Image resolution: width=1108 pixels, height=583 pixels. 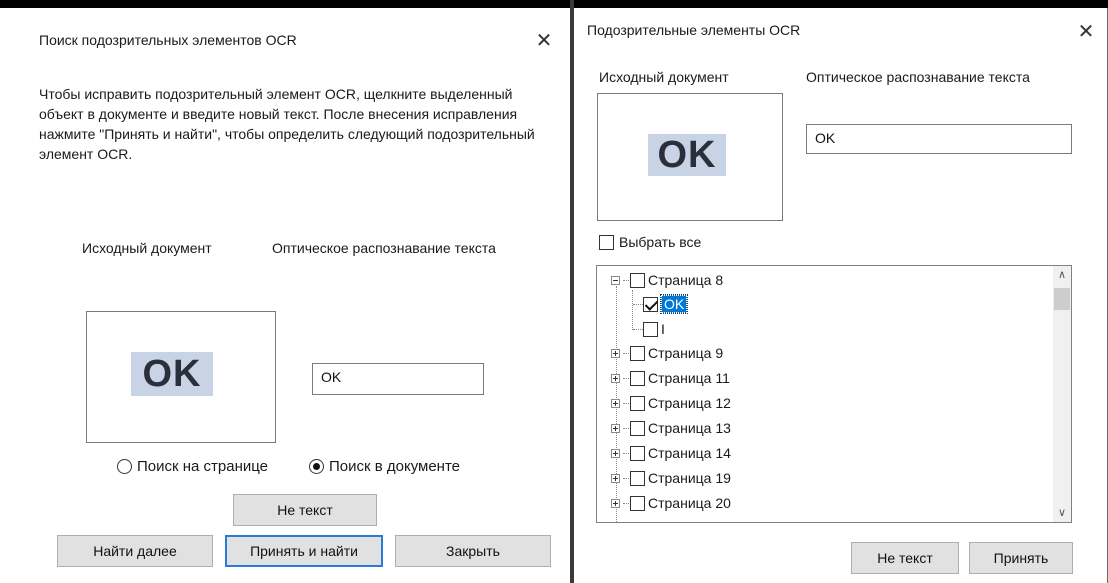 I want to click on accept-button: Принять, so click(x=1021, y=558).